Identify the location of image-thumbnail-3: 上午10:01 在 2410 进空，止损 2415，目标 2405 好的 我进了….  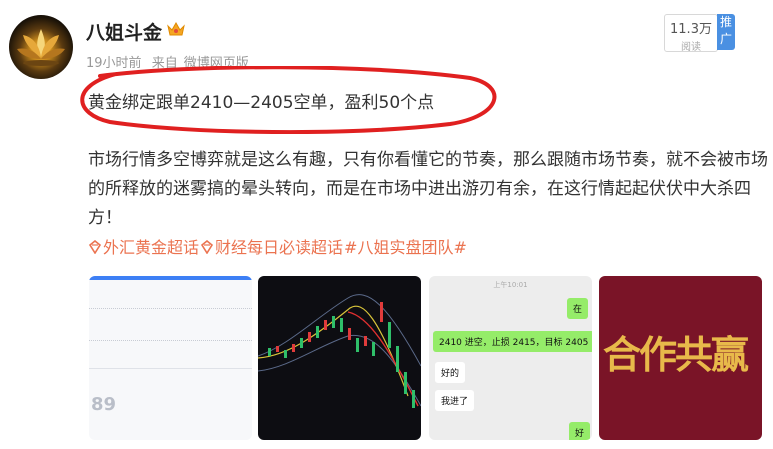
(510, 358).